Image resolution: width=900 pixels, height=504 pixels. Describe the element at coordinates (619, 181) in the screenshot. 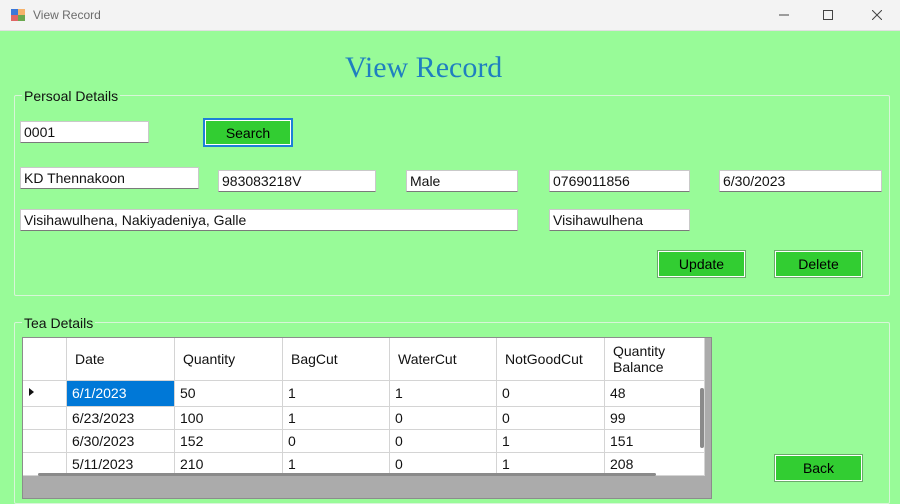

I see `phone-field: 0769011856` at that location.